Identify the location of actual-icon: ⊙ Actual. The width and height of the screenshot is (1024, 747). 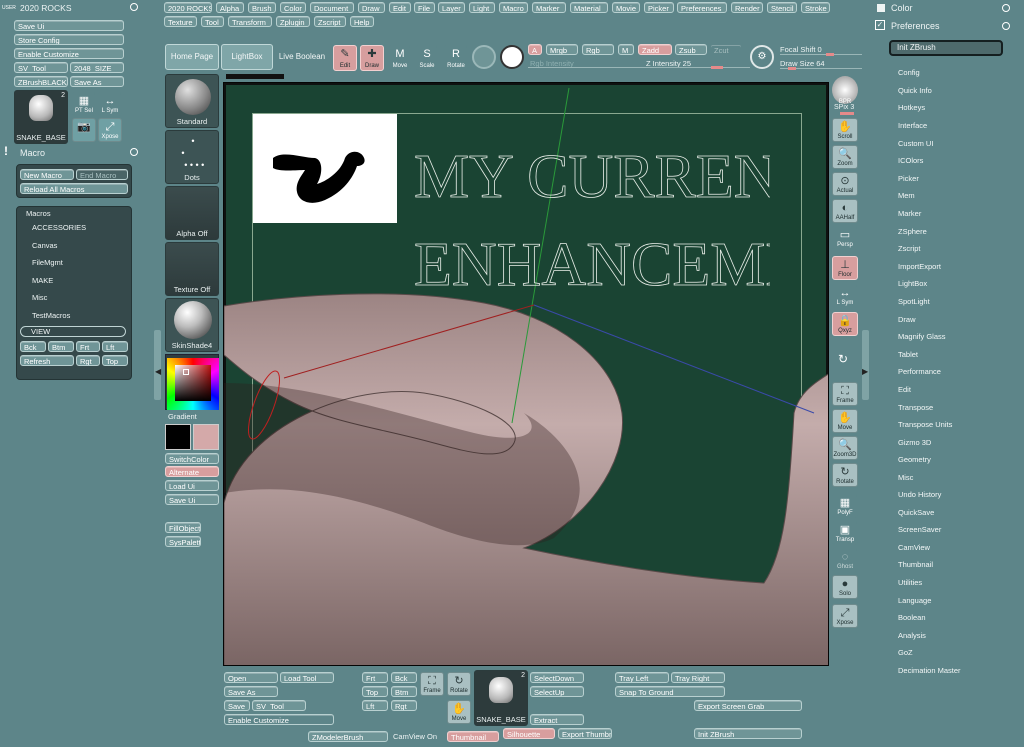
(845, 184).